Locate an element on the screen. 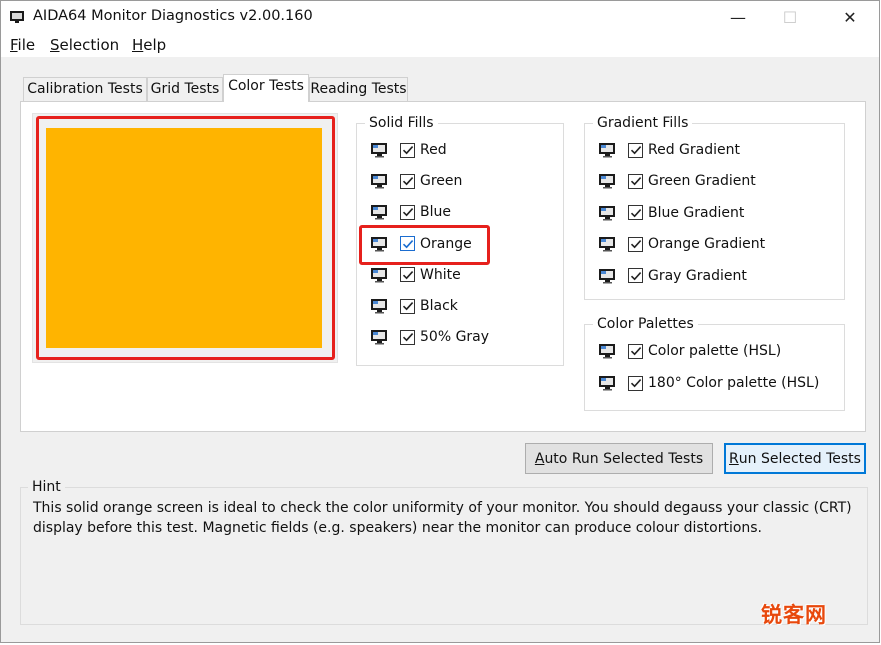 The image size is (881, 645). checkbox-label: Blue Gradient is located at coordinates (696, 212).